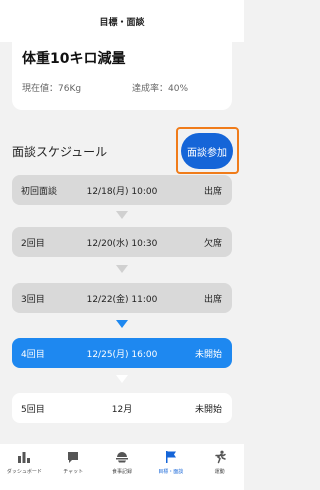 The width and height of the screenshot is (320, 490). I want to click on schedule-row-status: 欠席, so click(212, 243).